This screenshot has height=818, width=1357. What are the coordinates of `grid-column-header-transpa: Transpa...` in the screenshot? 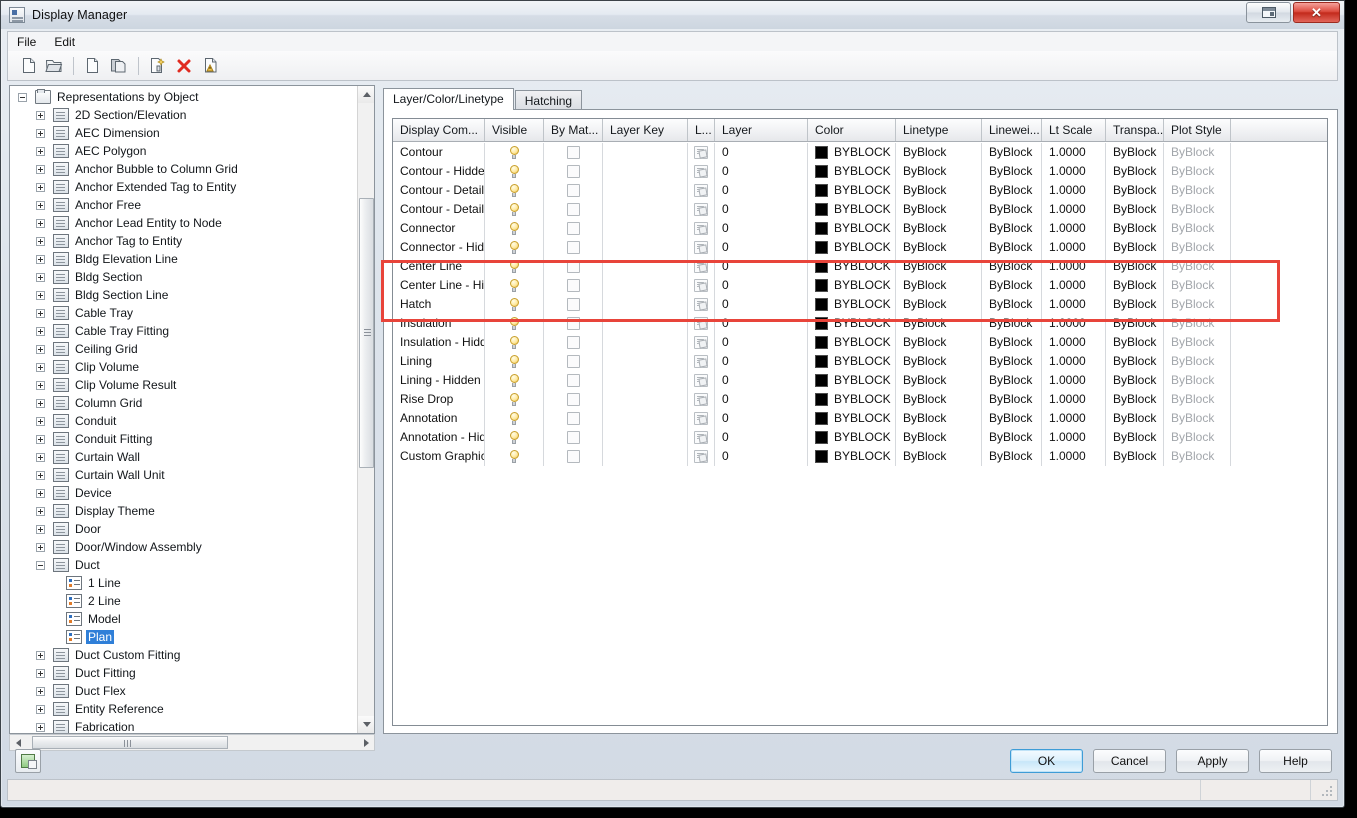 It's located at (1135, 130).